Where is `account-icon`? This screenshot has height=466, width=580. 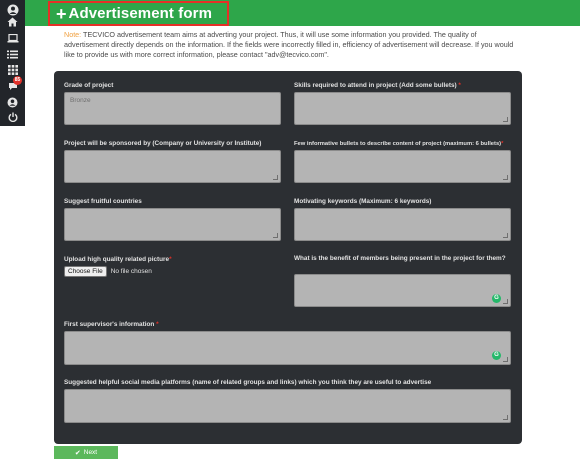
account-icon is located at coordinates (12, 102).